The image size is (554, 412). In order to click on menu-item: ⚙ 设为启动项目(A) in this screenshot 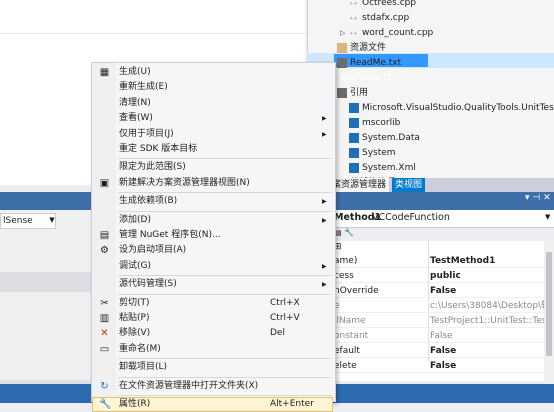, I will do `click(212, 250)`.